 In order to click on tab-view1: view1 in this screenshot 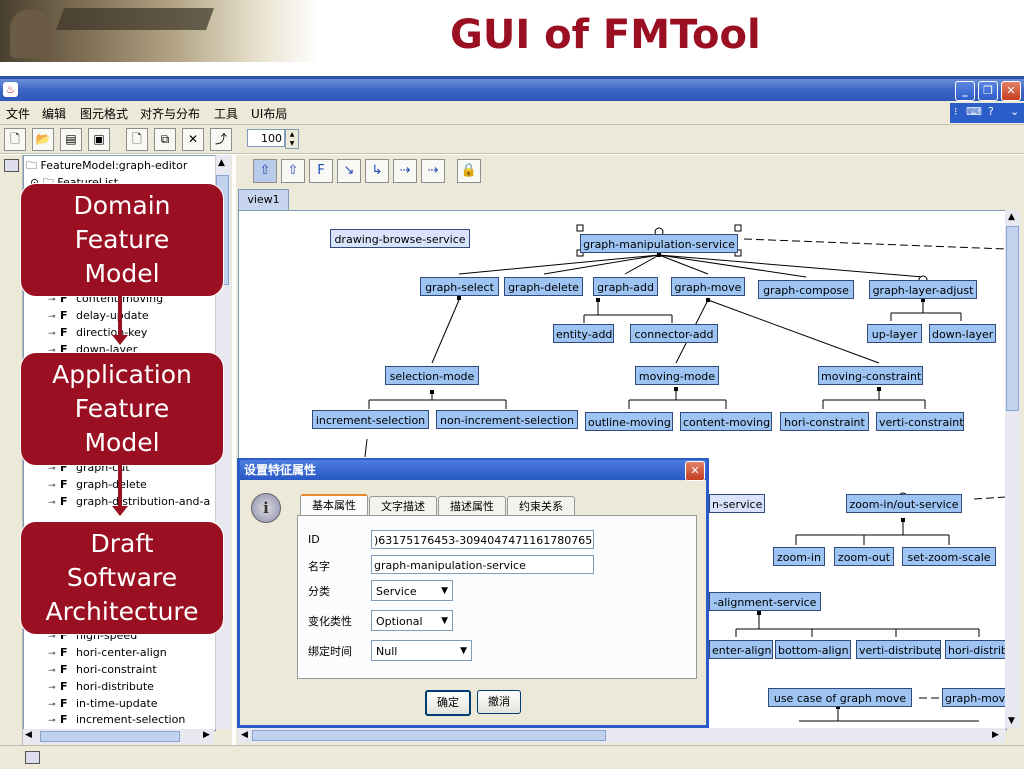, I will do `click(263, 199)`.